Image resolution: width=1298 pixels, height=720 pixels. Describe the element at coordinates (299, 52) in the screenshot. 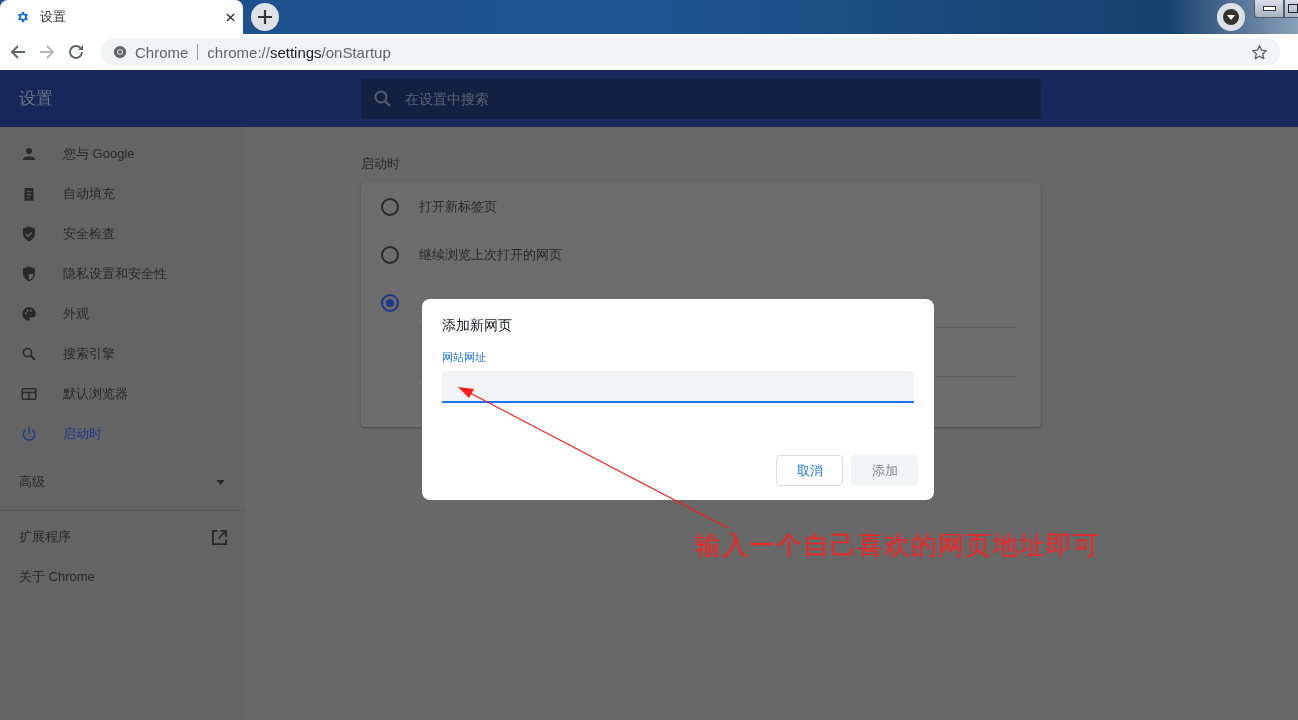

I see `url-text: chrome://settings/onStartup` at that location.